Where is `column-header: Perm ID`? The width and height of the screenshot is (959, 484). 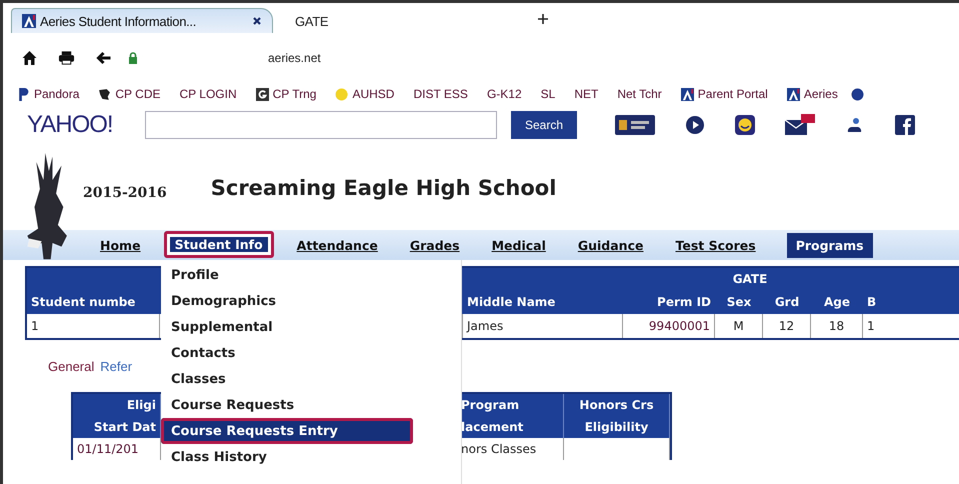 column-header: Perm ID is located at coordinates (669, 302).